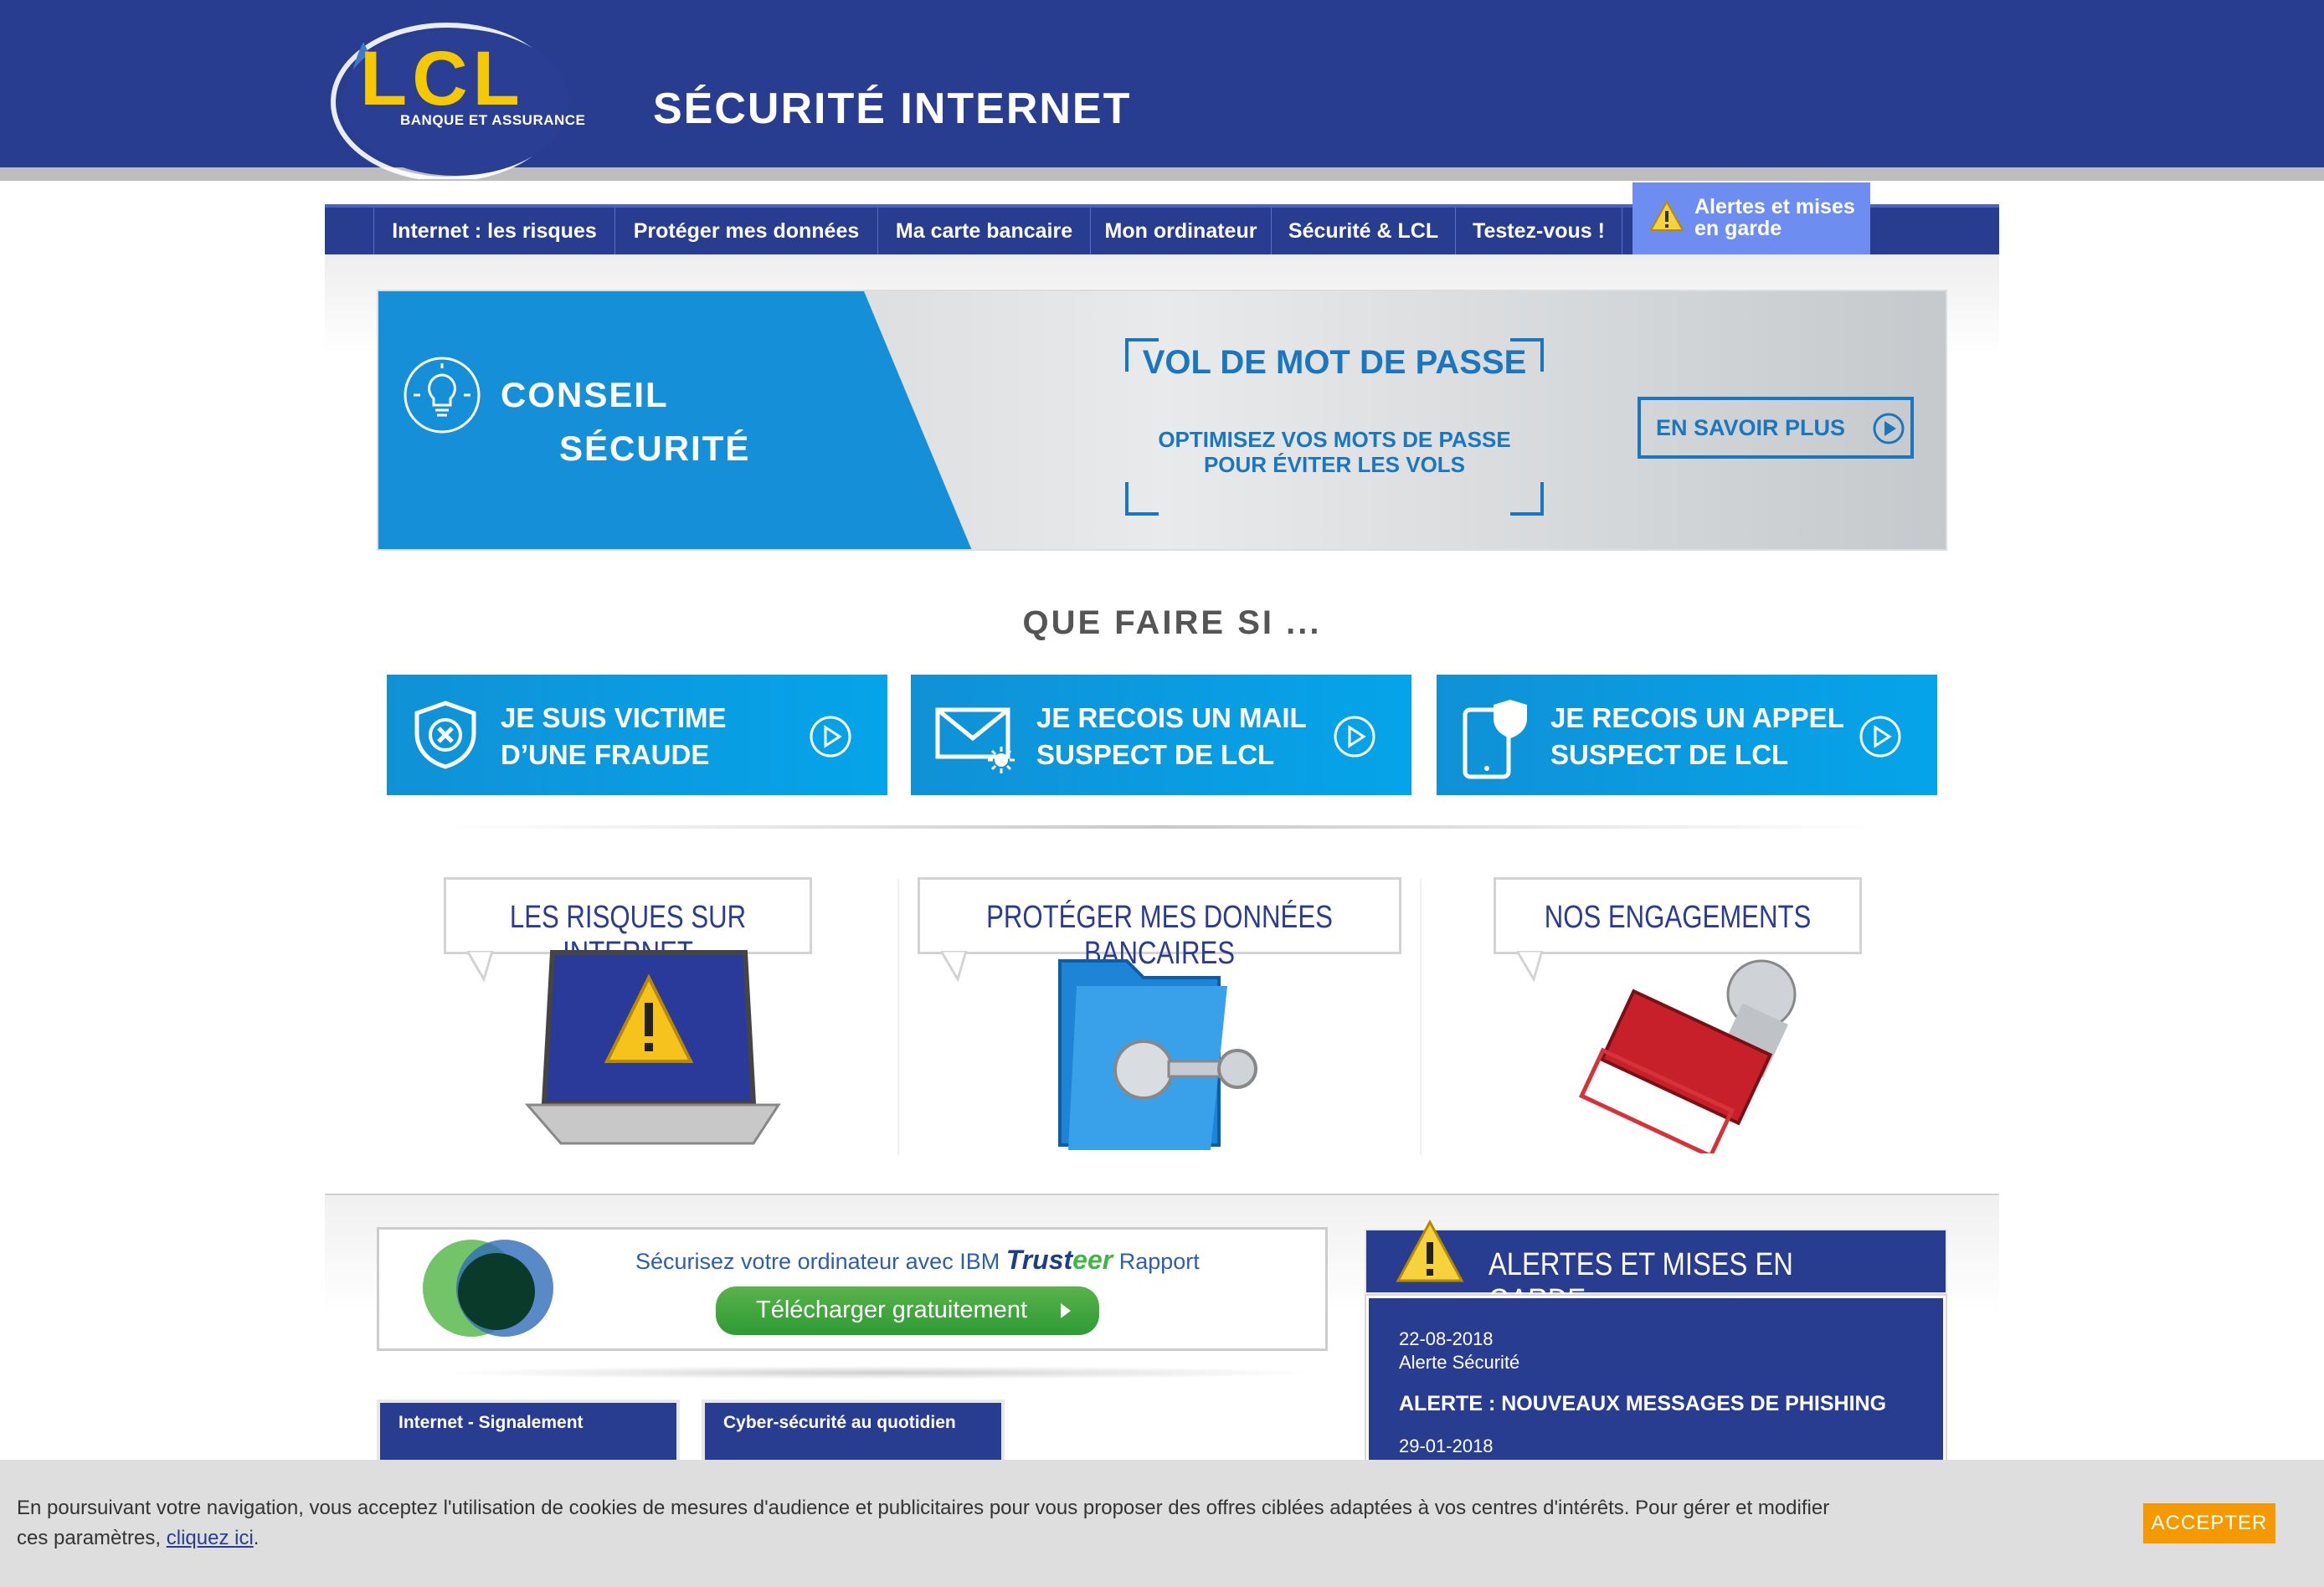 This screenshot has width=2324, height=1587. Describe the element at coordinates (1066, 1310) in the screenshot. I see `arrow-right-icon` at that location.